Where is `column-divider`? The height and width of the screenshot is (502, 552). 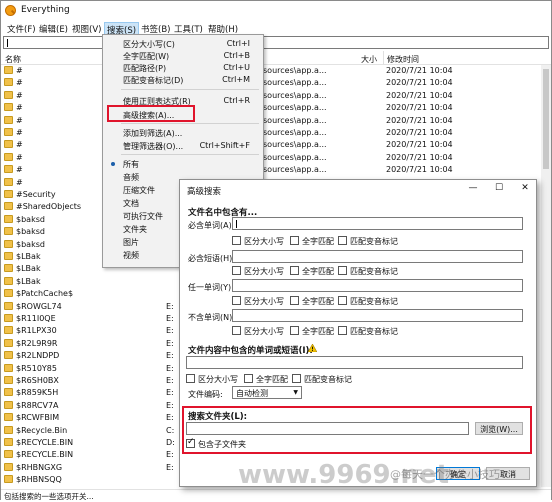 column-divider is located at coordinates (383, 58).